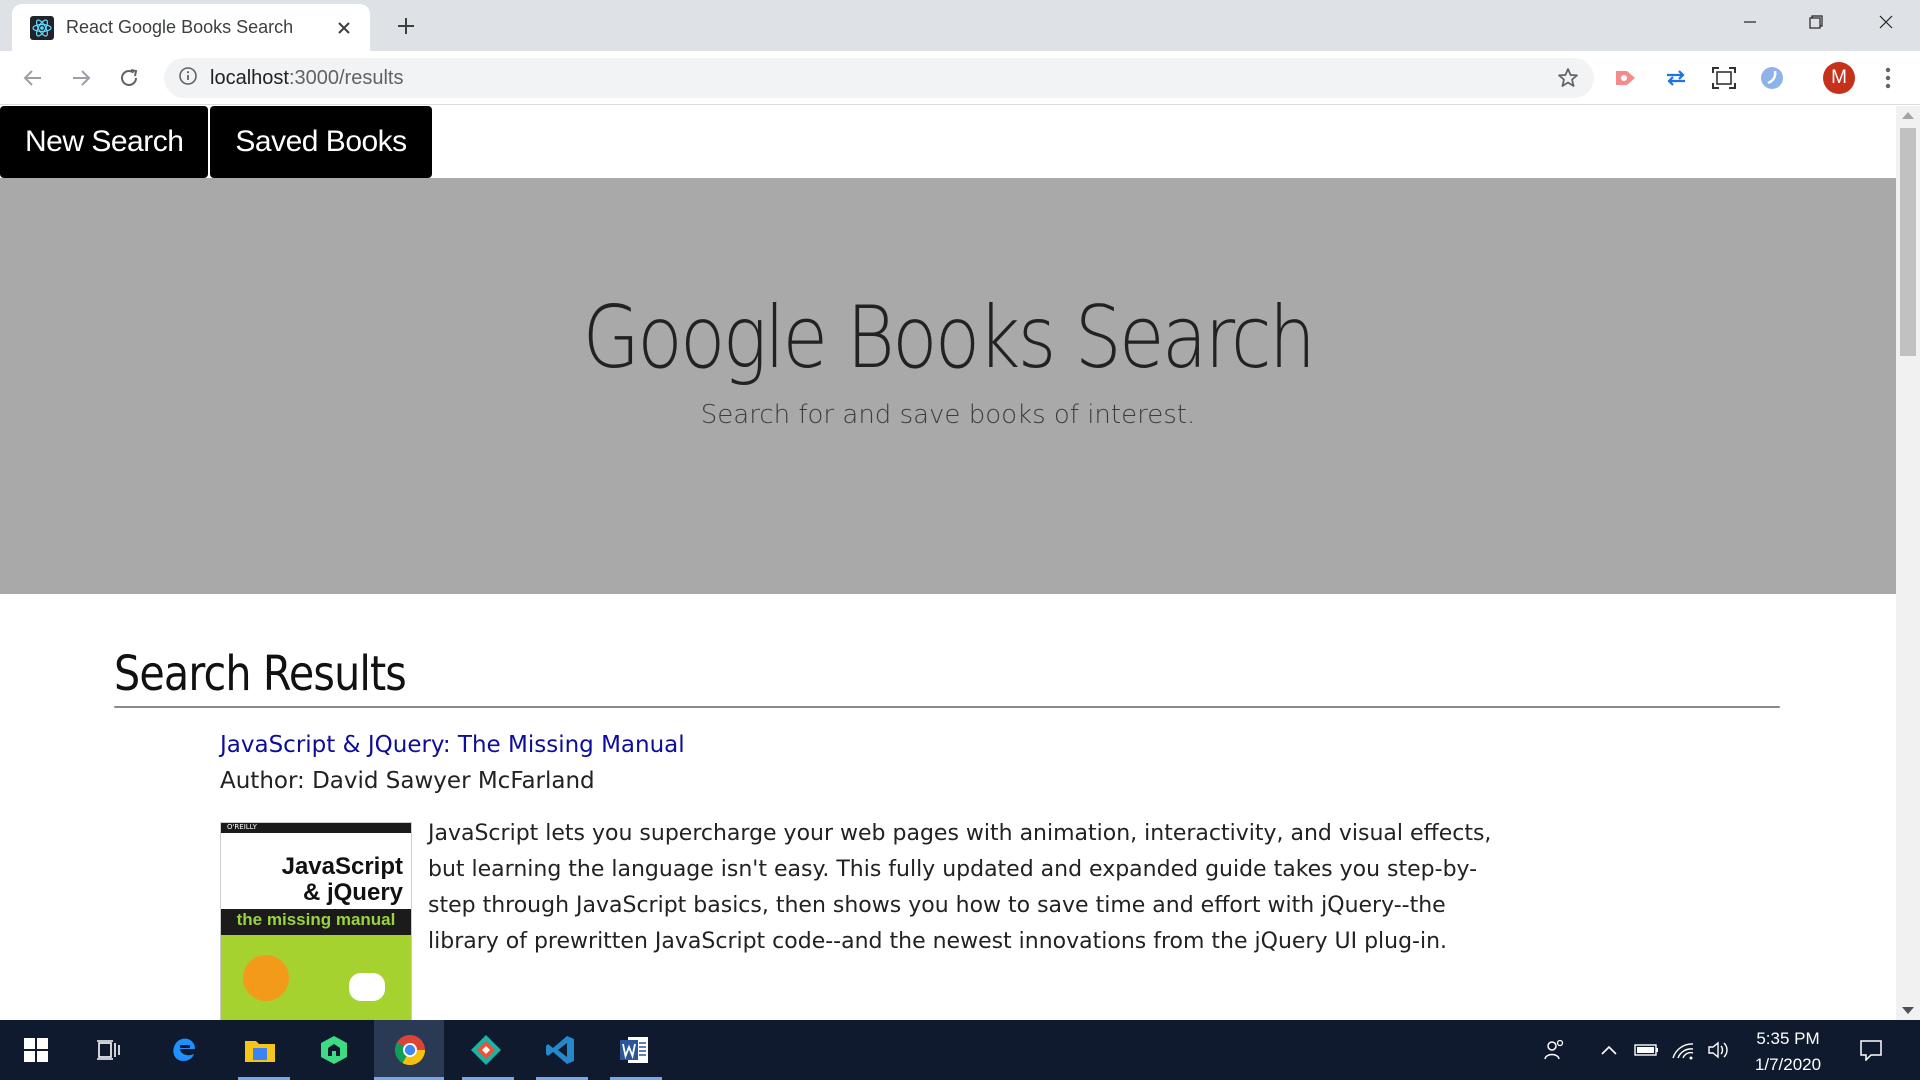  I want to click on windows-start-icon, so click(36, 1050).